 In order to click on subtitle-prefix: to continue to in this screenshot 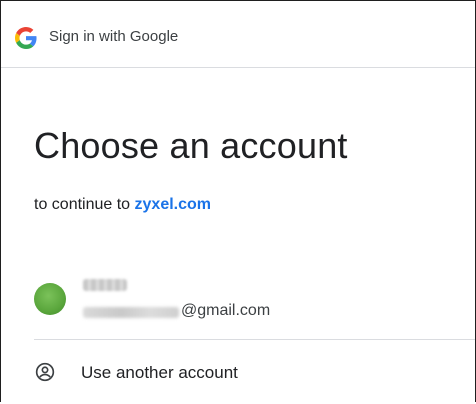, I will do `click(82, 204)`.